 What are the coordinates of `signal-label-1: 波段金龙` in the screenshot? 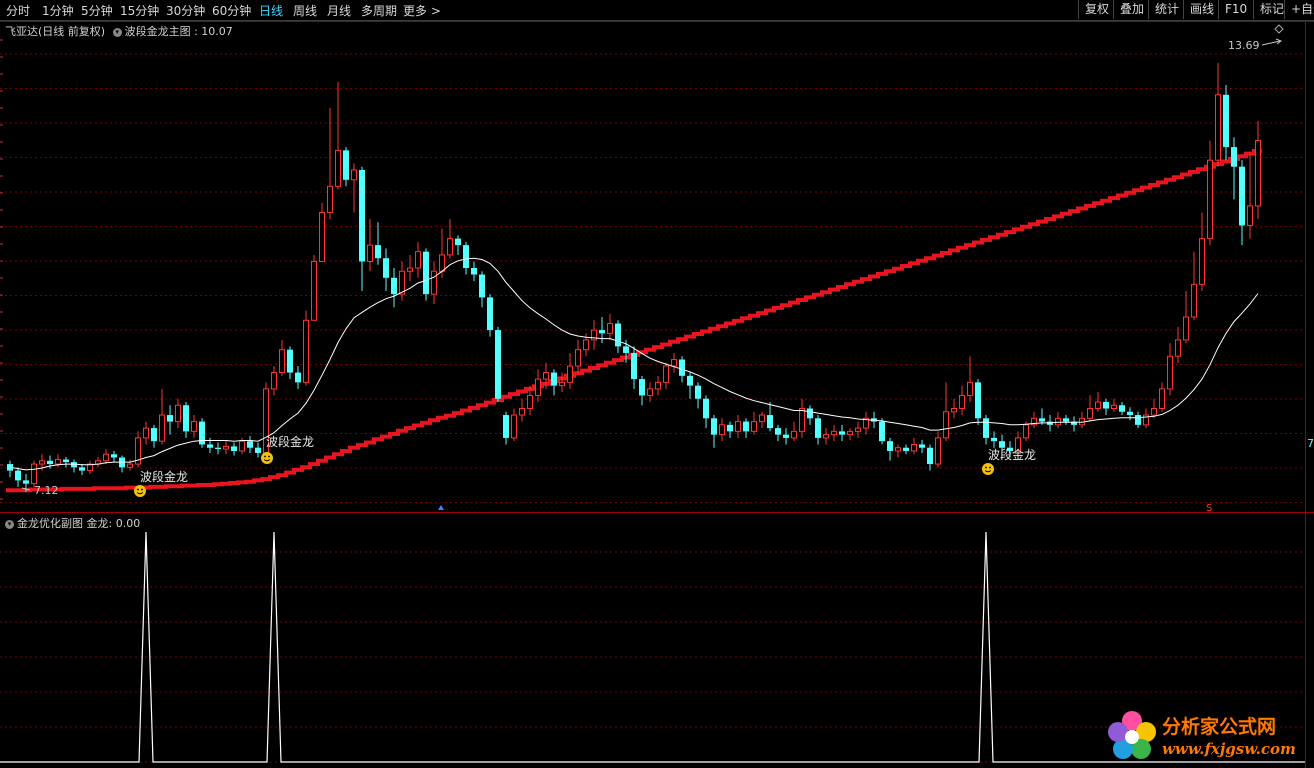 It's located at (290, 441).